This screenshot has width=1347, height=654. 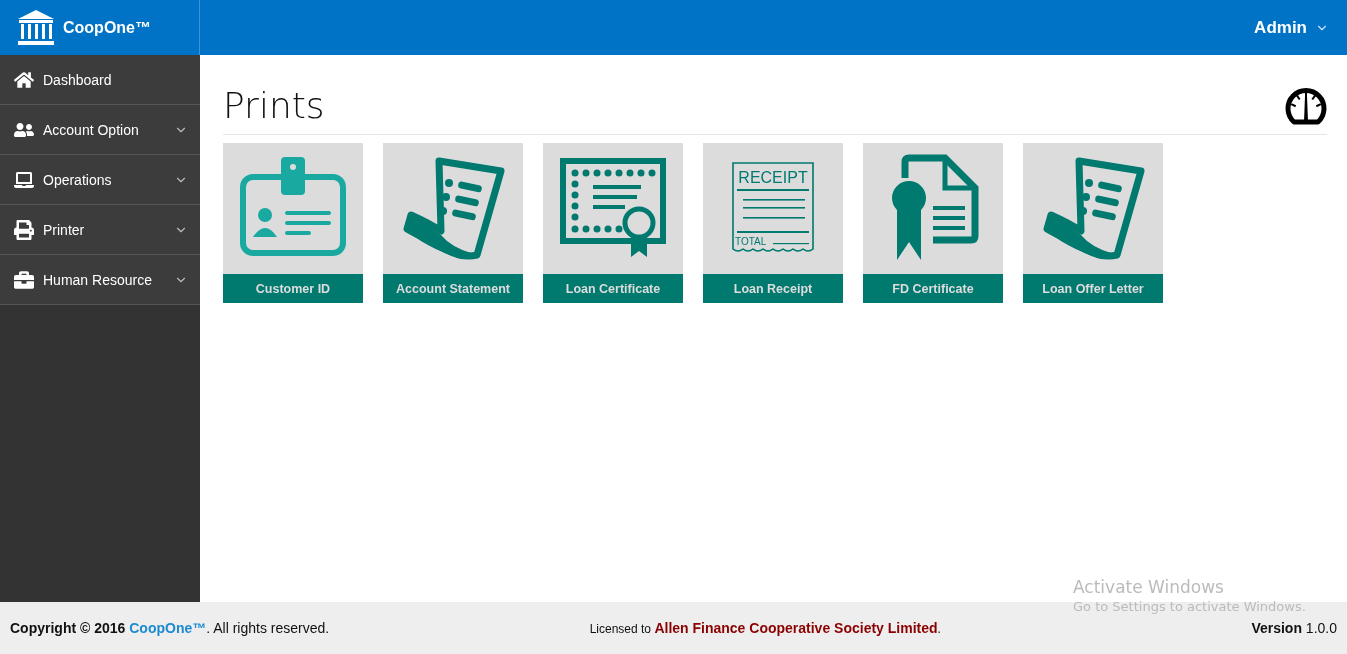 I want to click on card-label: Loan Offer Letter, so click(x=1093, y=288).